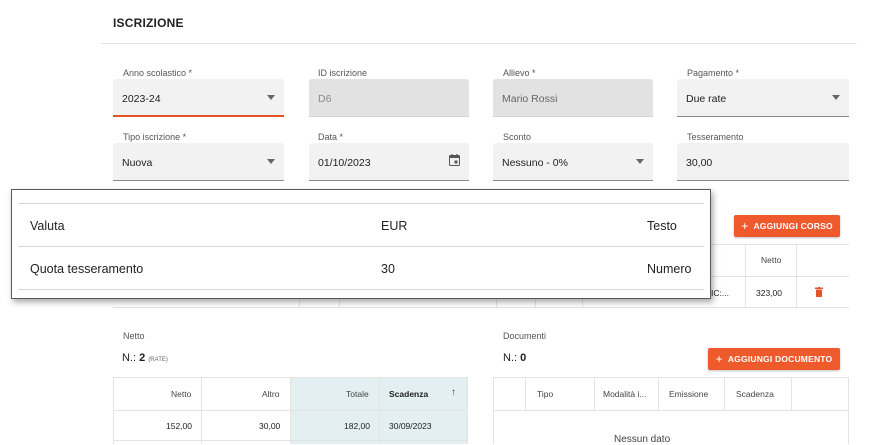  What do you see at coordinates (137, 163) in the screenshot?
I see `tipo-value: Nuova` at bounding box center [137, 163].